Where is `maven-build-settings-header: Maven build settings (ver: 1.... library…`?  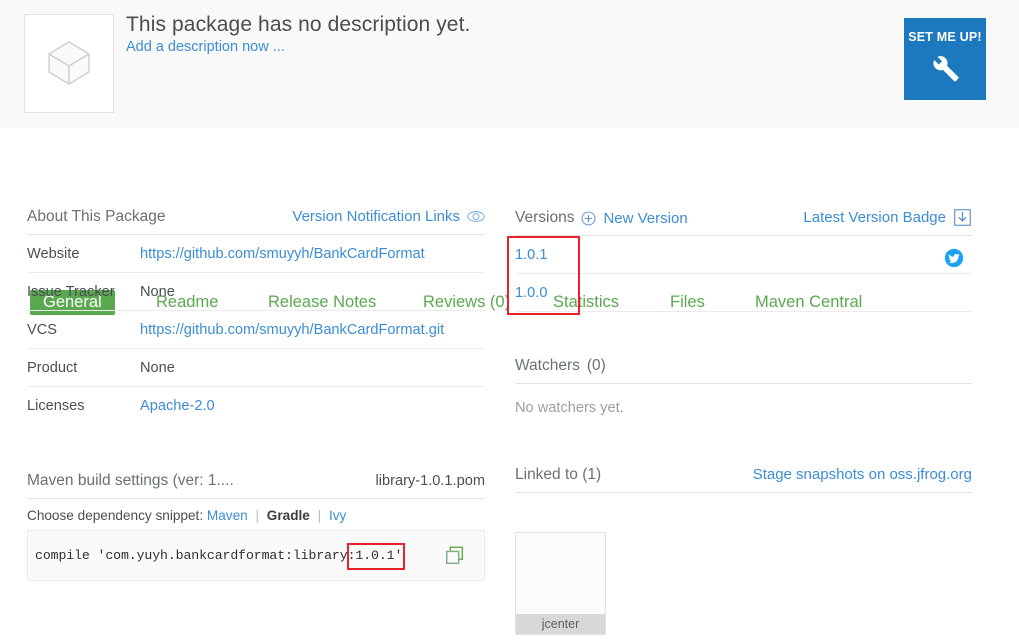
maven-build-settings-header: Maven build settings (ver: 1.... library… is located at coordinates (256, 485).